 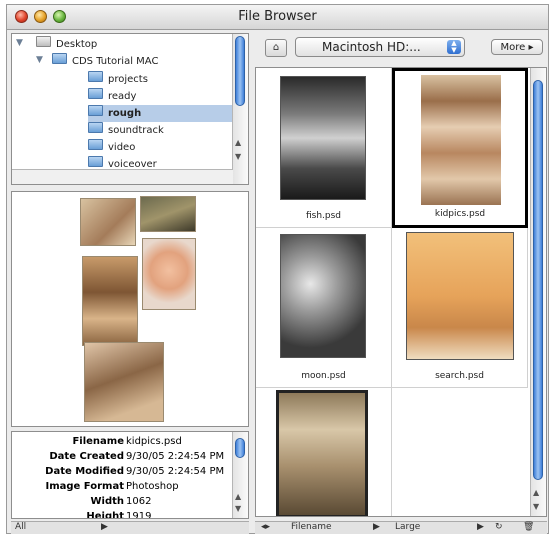 I want to click on thumbnail-item: search.psd, so click(x=460, y=308).